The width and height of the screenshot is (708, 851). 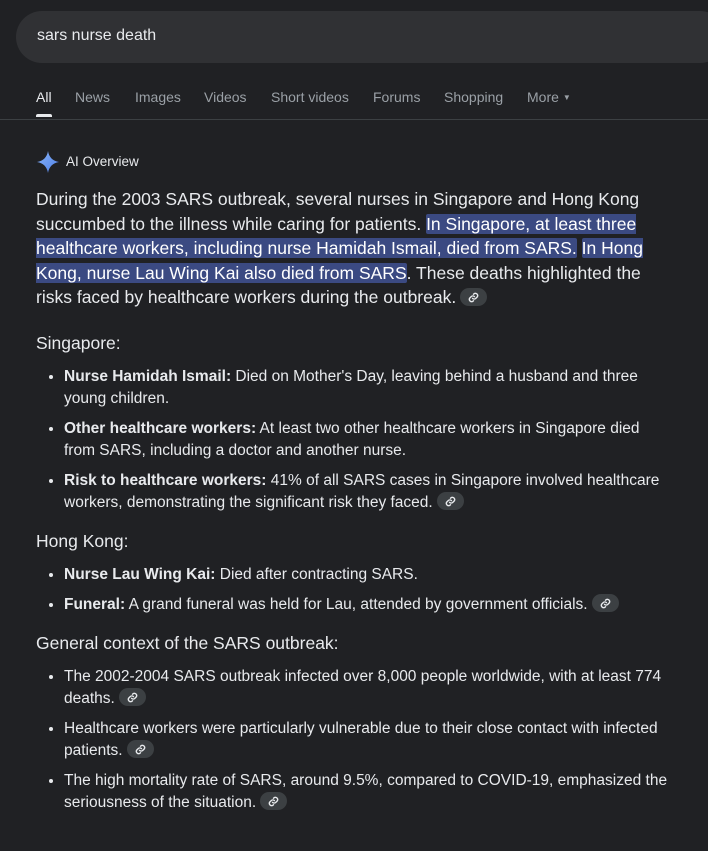 I want to click on tab-news: News, so click(x=92, y=97).